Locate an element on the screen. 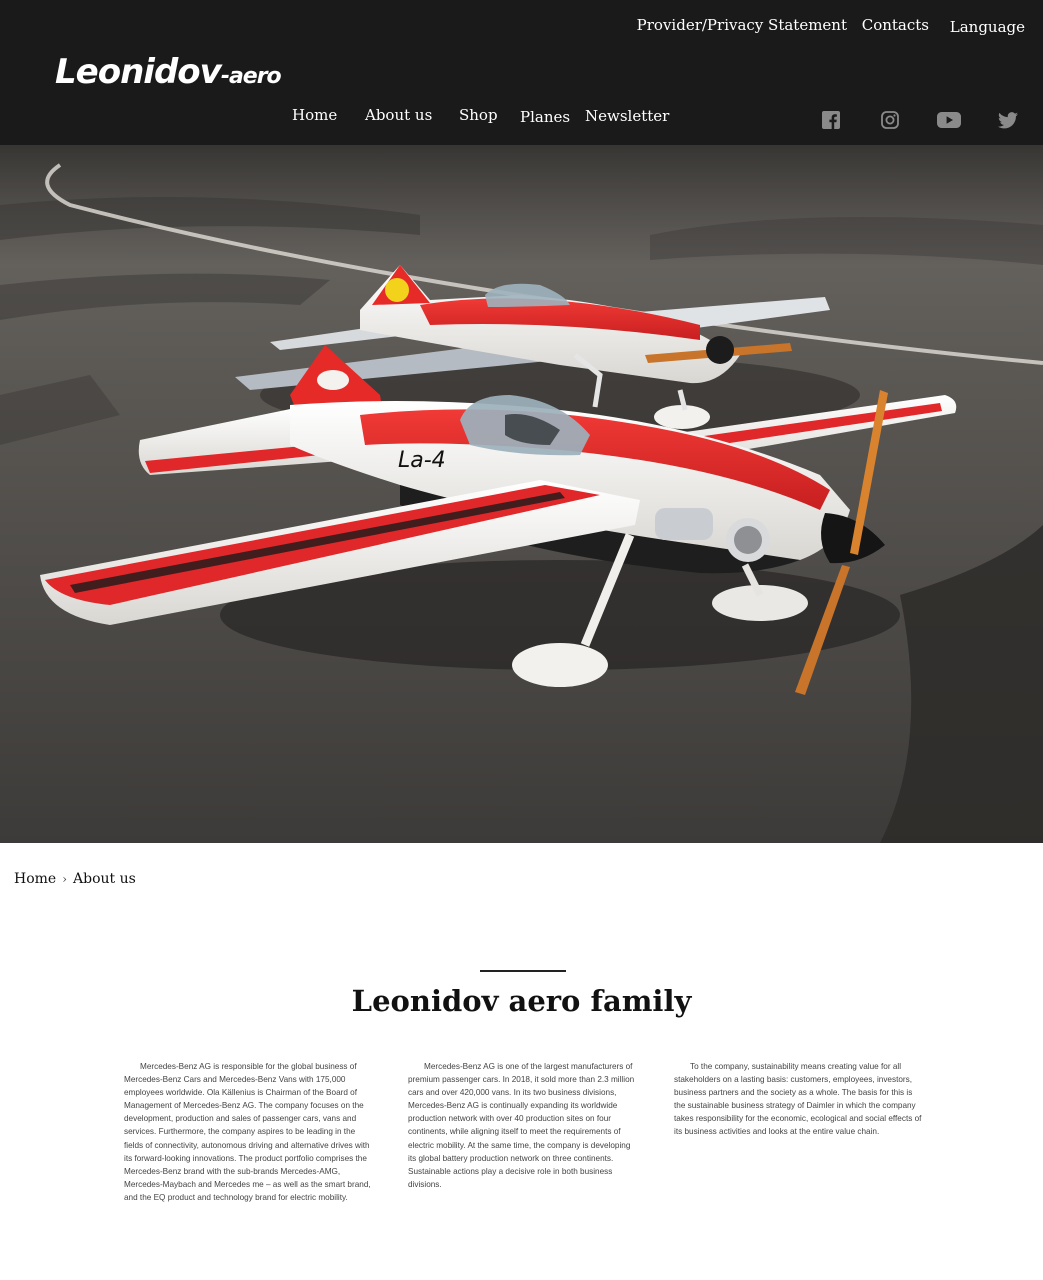 The height and width of the screenshot is (1280, 1043). site-logo: Leonidov-aero is located at coordinates (168, 72).